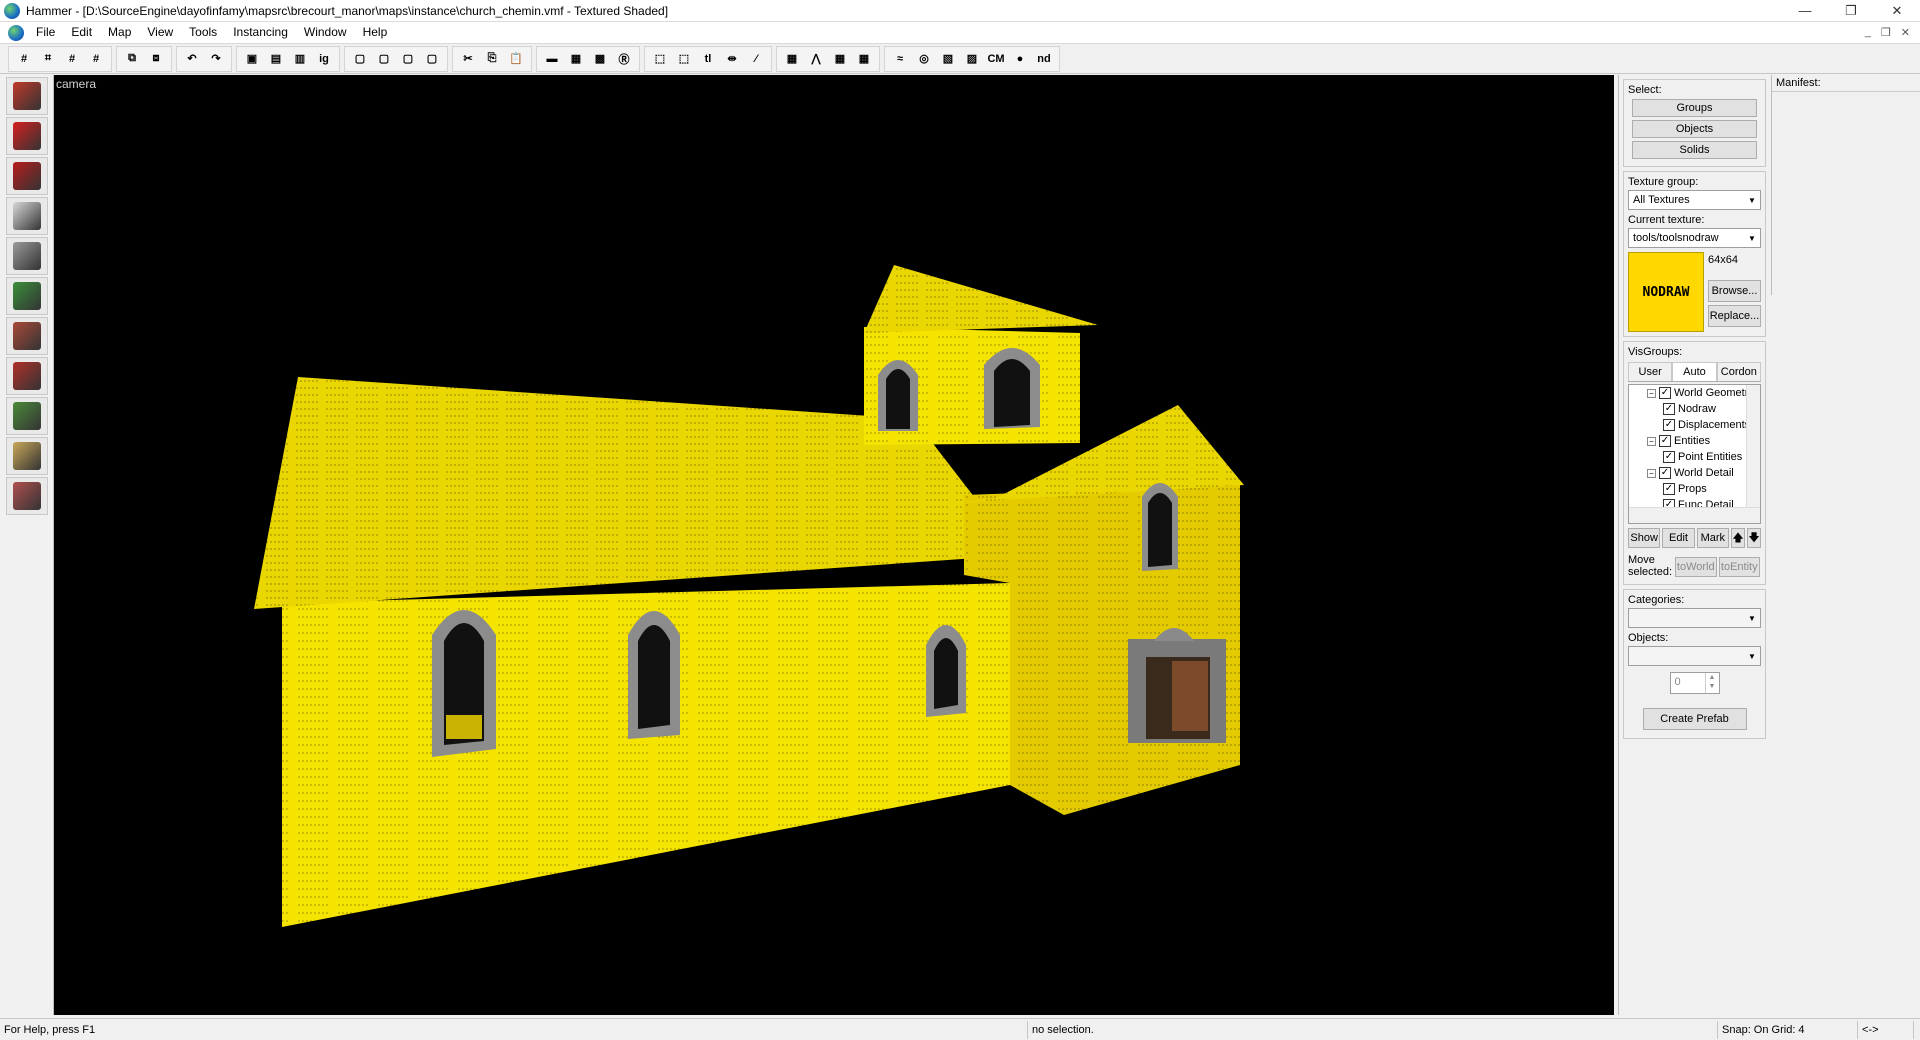  What do you see at coordinates (375, 32) in the screenshot?
I see `menu-help: Help` at bounding box center [375, 32].